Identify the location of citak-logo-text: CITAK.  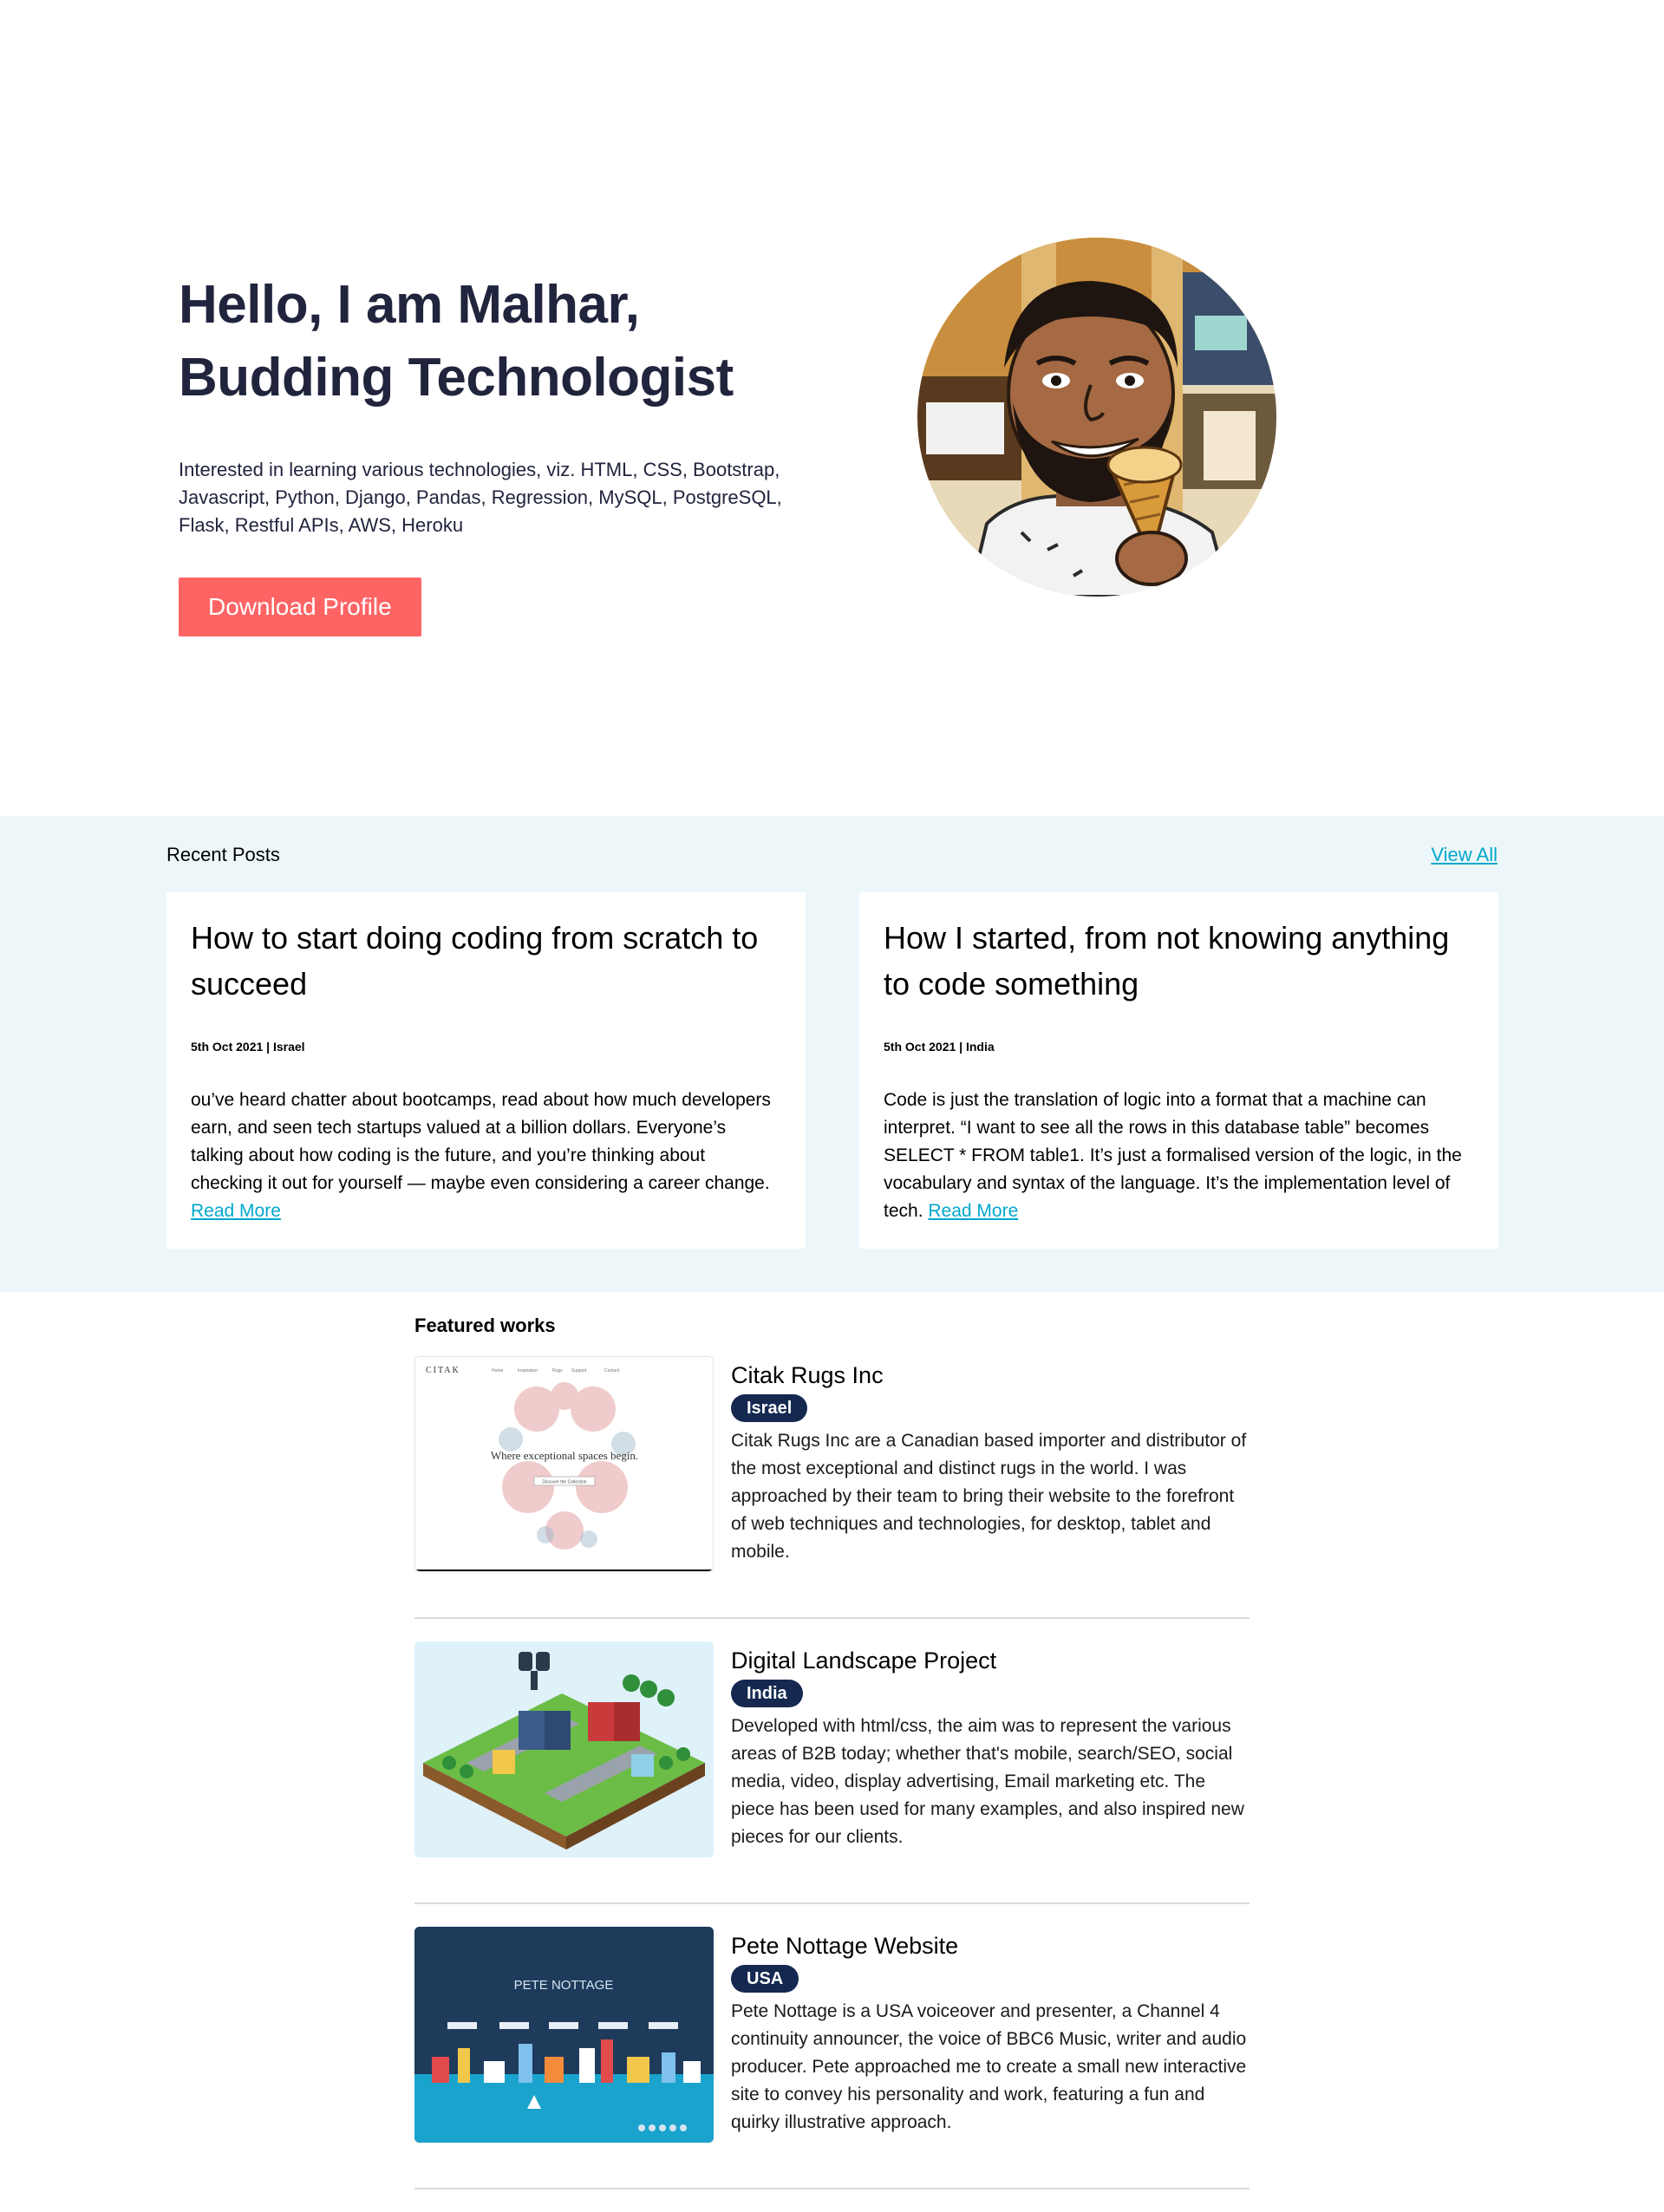
(443, 1370).